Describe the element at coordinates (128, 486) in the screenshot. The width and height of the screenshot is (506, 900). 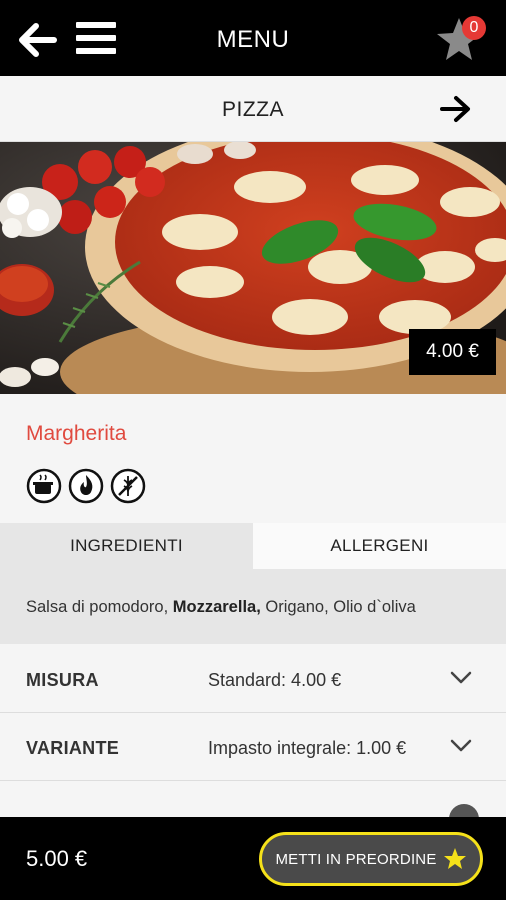
I see `no-gluten-icon` at that location.